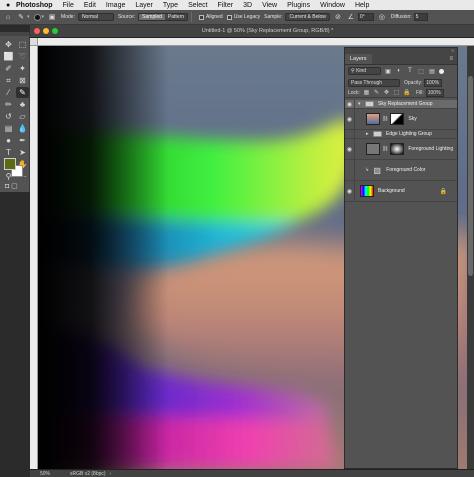 This screenshot has width=474, height=477. What do you see at coordinates (269, 5) in the screenshot?
I see `menu-view: View` at bounding box center [269, 5].